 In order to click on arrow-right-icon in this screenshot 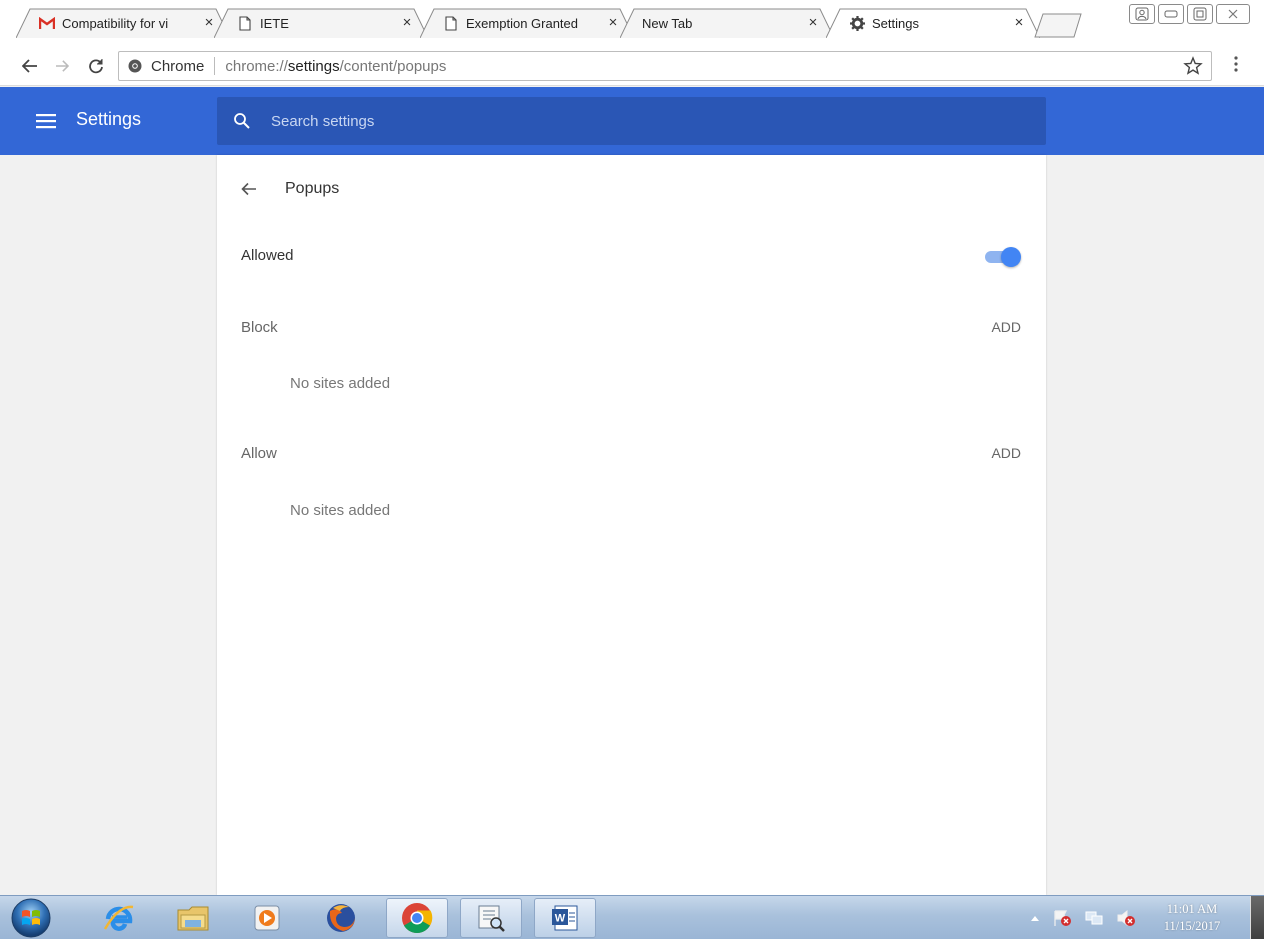, I will do `click(62, 66)`.